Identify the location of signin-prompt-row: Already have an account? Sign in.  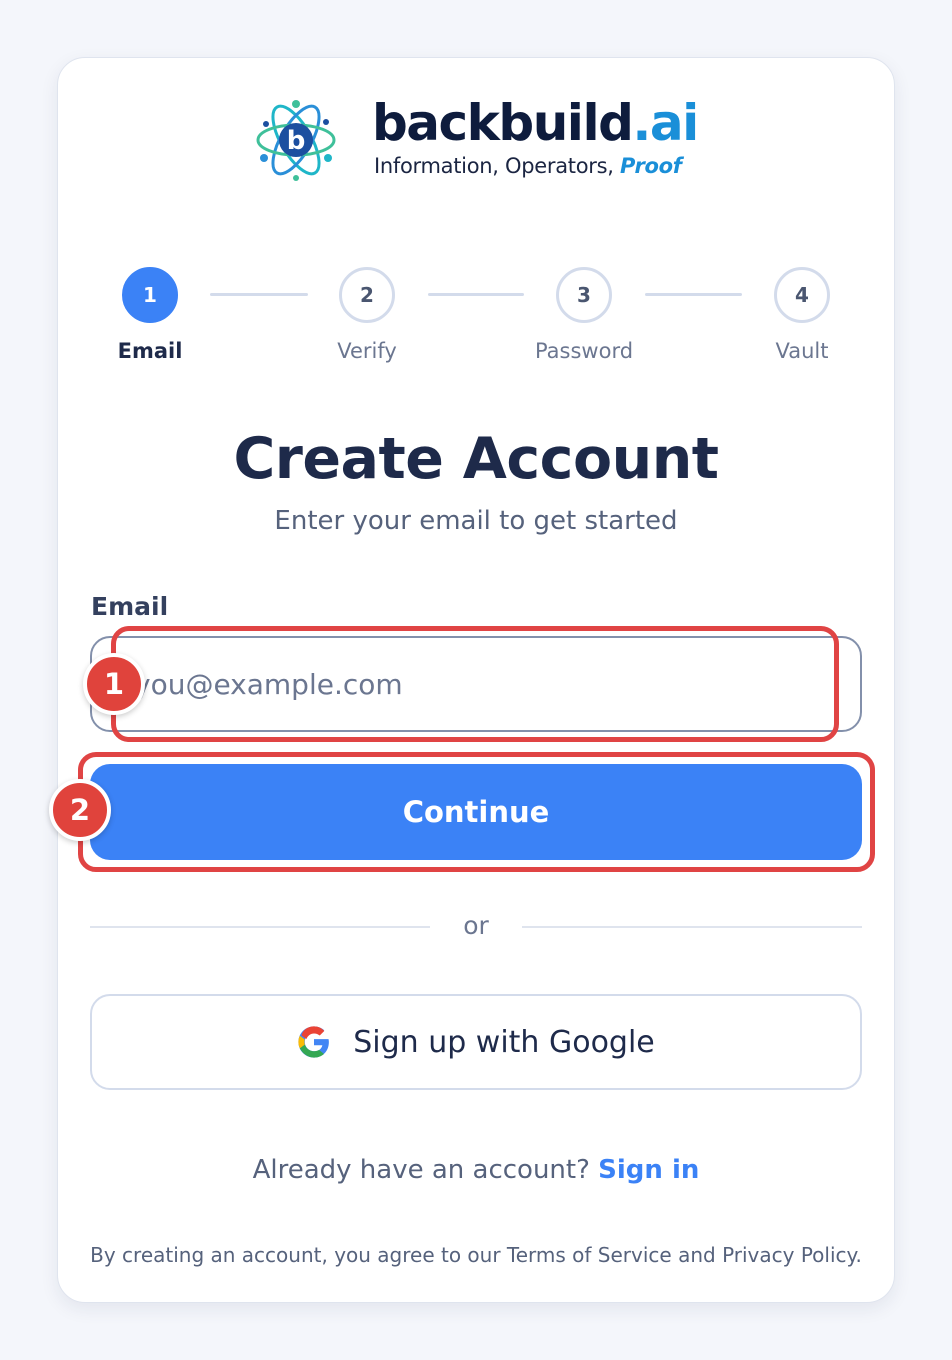
(476, 1170).